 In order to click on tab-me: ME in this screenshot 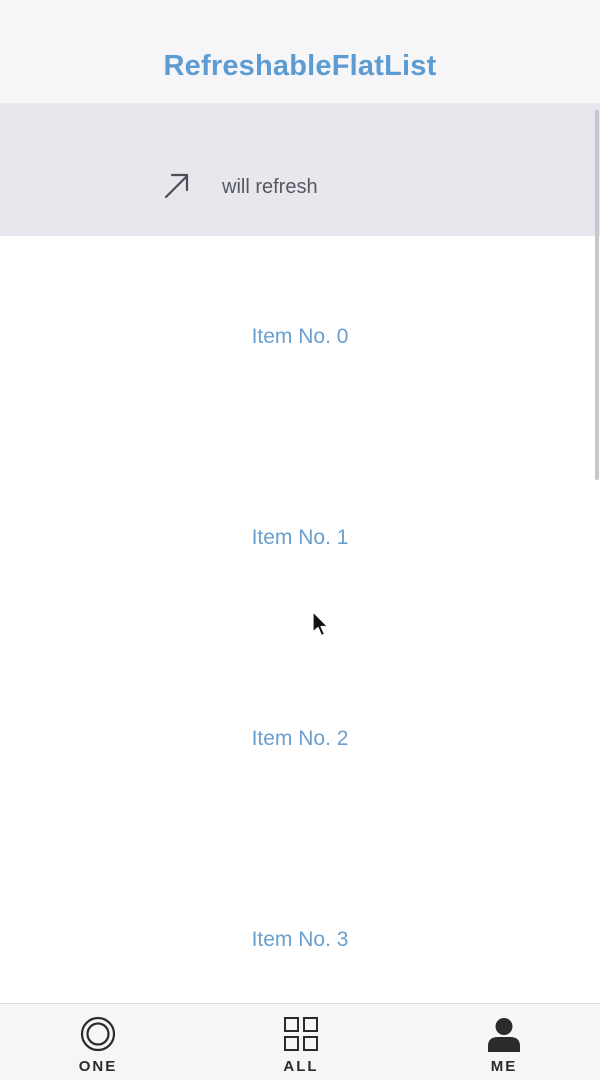, I will do `click(504, 1042)`.